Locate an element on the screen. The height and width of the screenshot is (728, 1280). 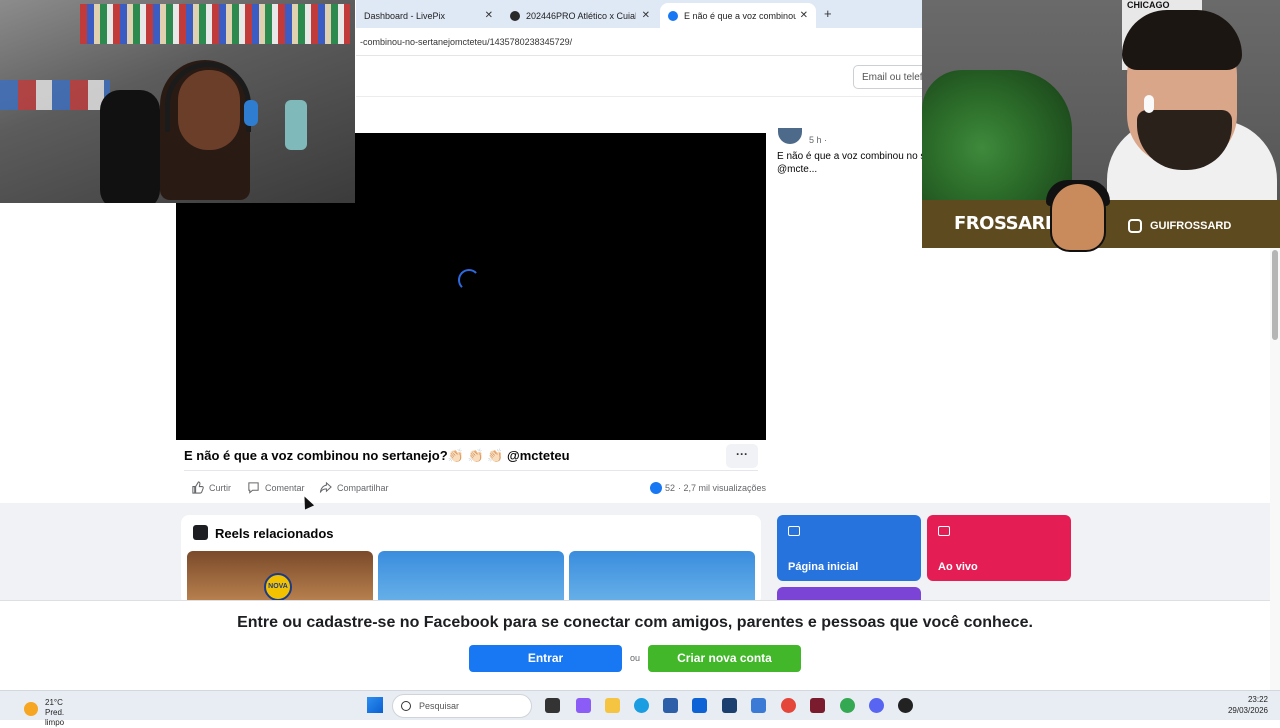
facebook-header: Email ou telef is located at coordinates (649, 77).